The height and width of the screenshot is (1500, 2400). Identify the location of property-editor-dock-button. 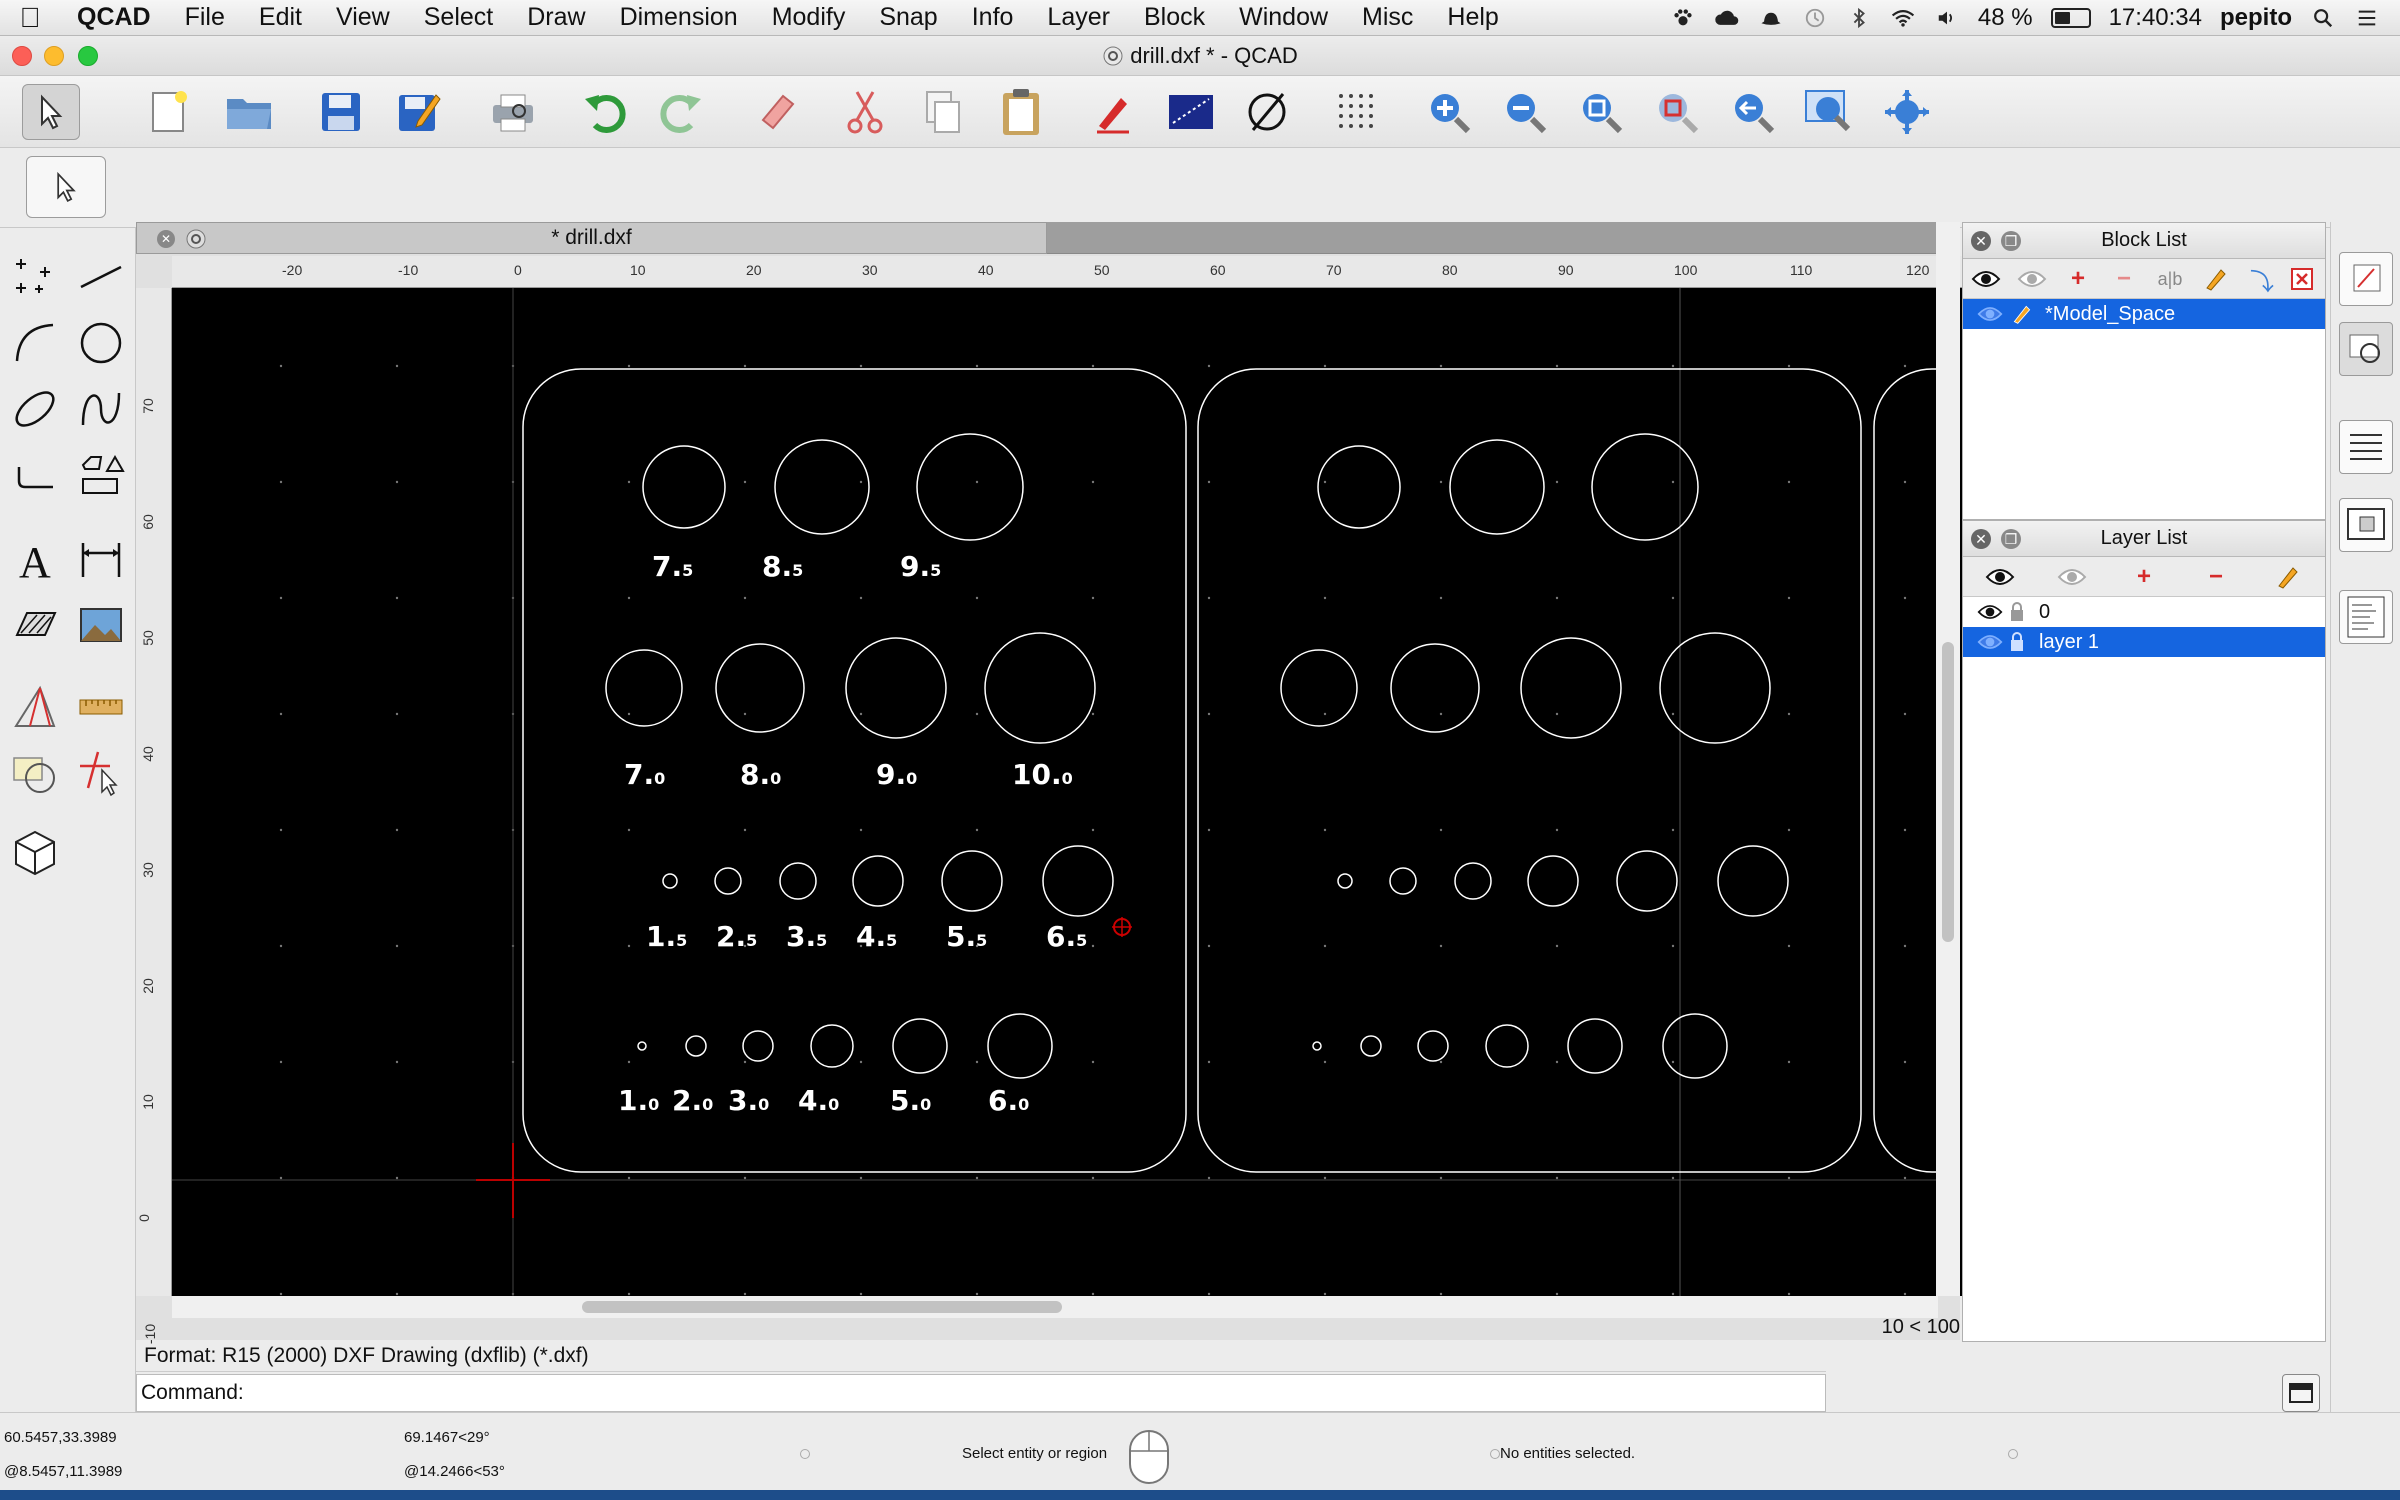
(2366, 447).